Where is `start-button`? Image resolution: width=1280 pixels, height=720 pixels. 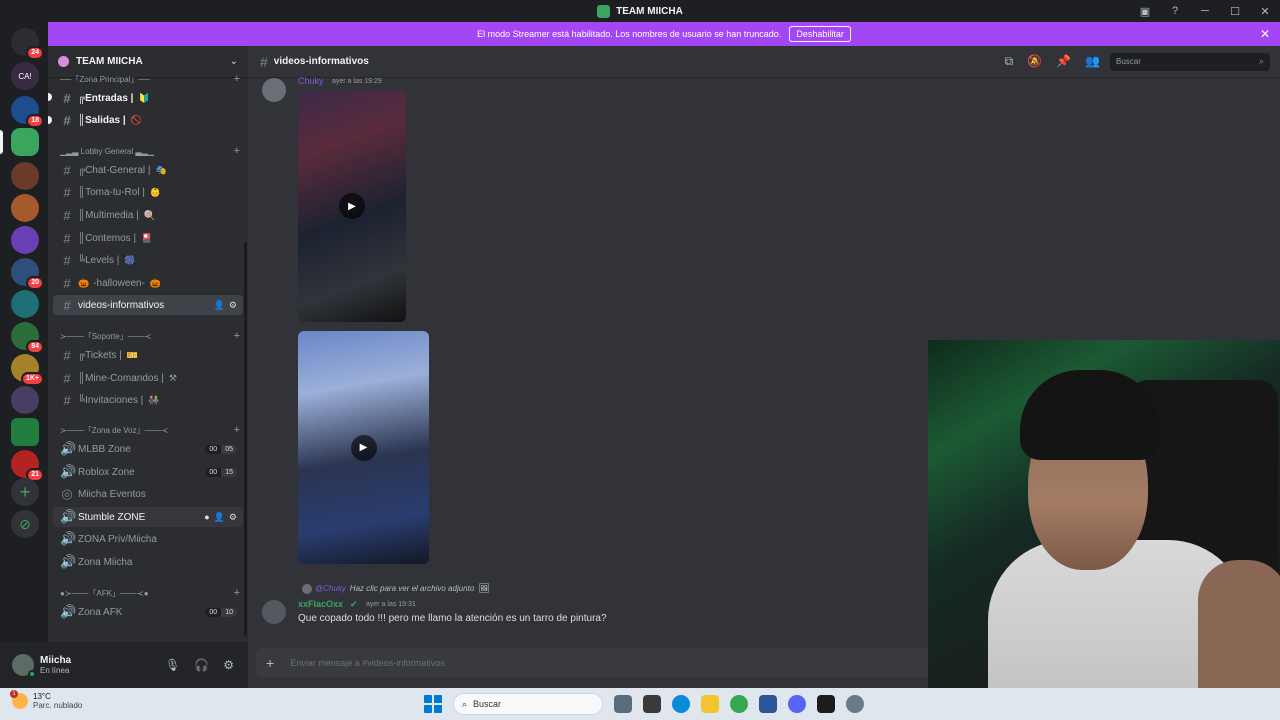
start-button is located at coordinates (433, 704).